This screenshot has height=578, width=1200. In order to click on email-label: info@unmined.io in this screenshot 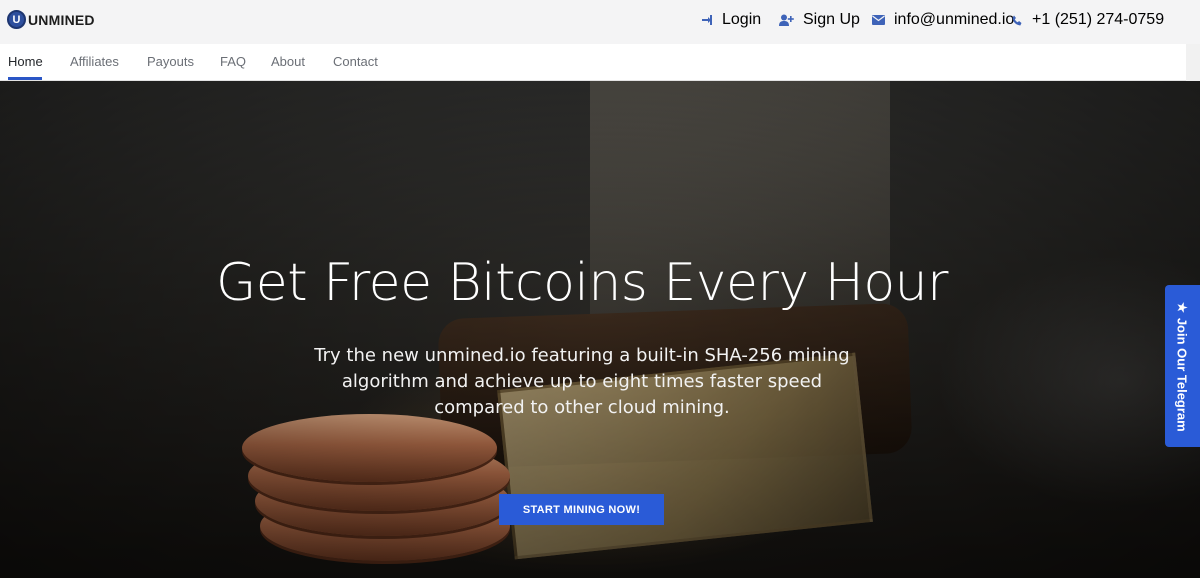, I will do `click(954, 19)`.